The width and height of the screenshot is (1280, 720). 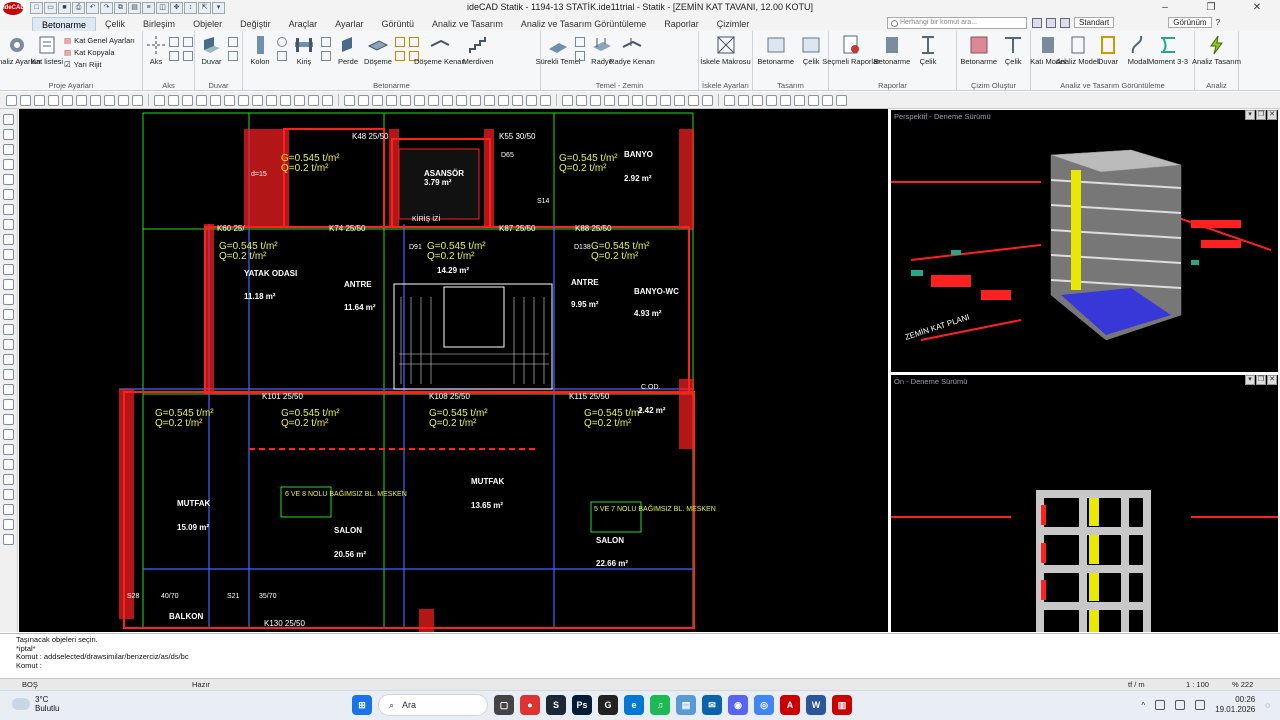 I want to click on kolon-button: Kolon, so click(x=260, y=49).